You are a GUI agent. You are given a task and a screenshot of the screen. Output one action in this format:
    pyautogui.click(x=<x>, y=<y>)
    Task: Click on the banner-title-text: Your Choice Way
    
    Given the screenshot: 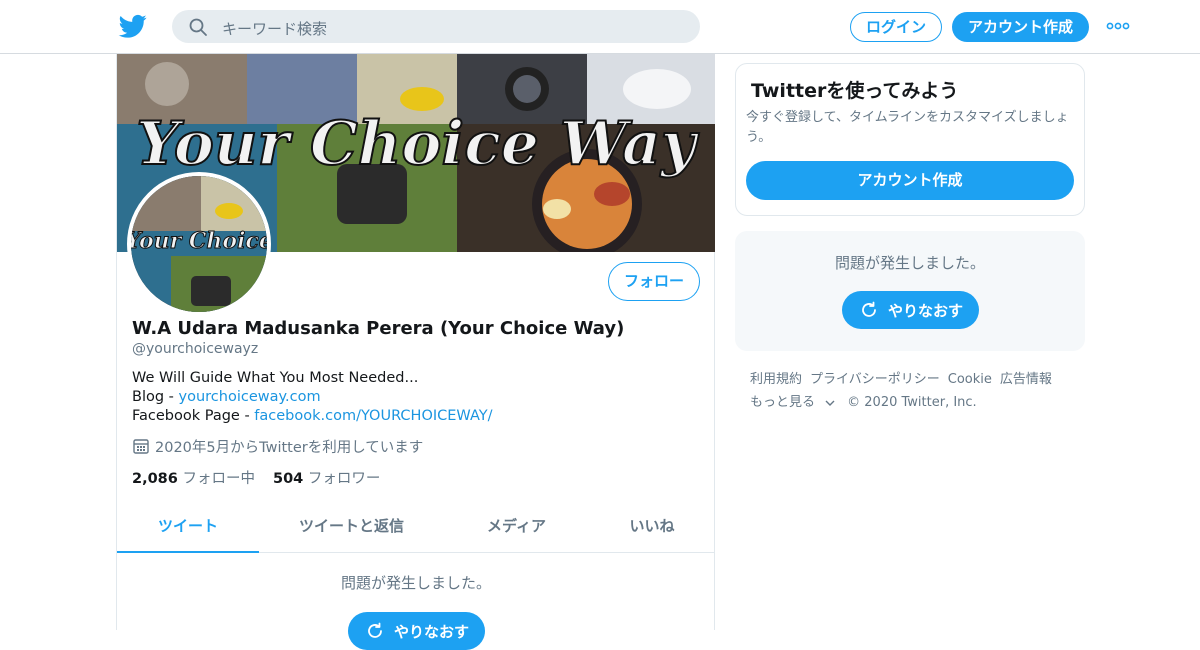 What is the action you would take?
    pyautogui.click(x=418, y=144)
    